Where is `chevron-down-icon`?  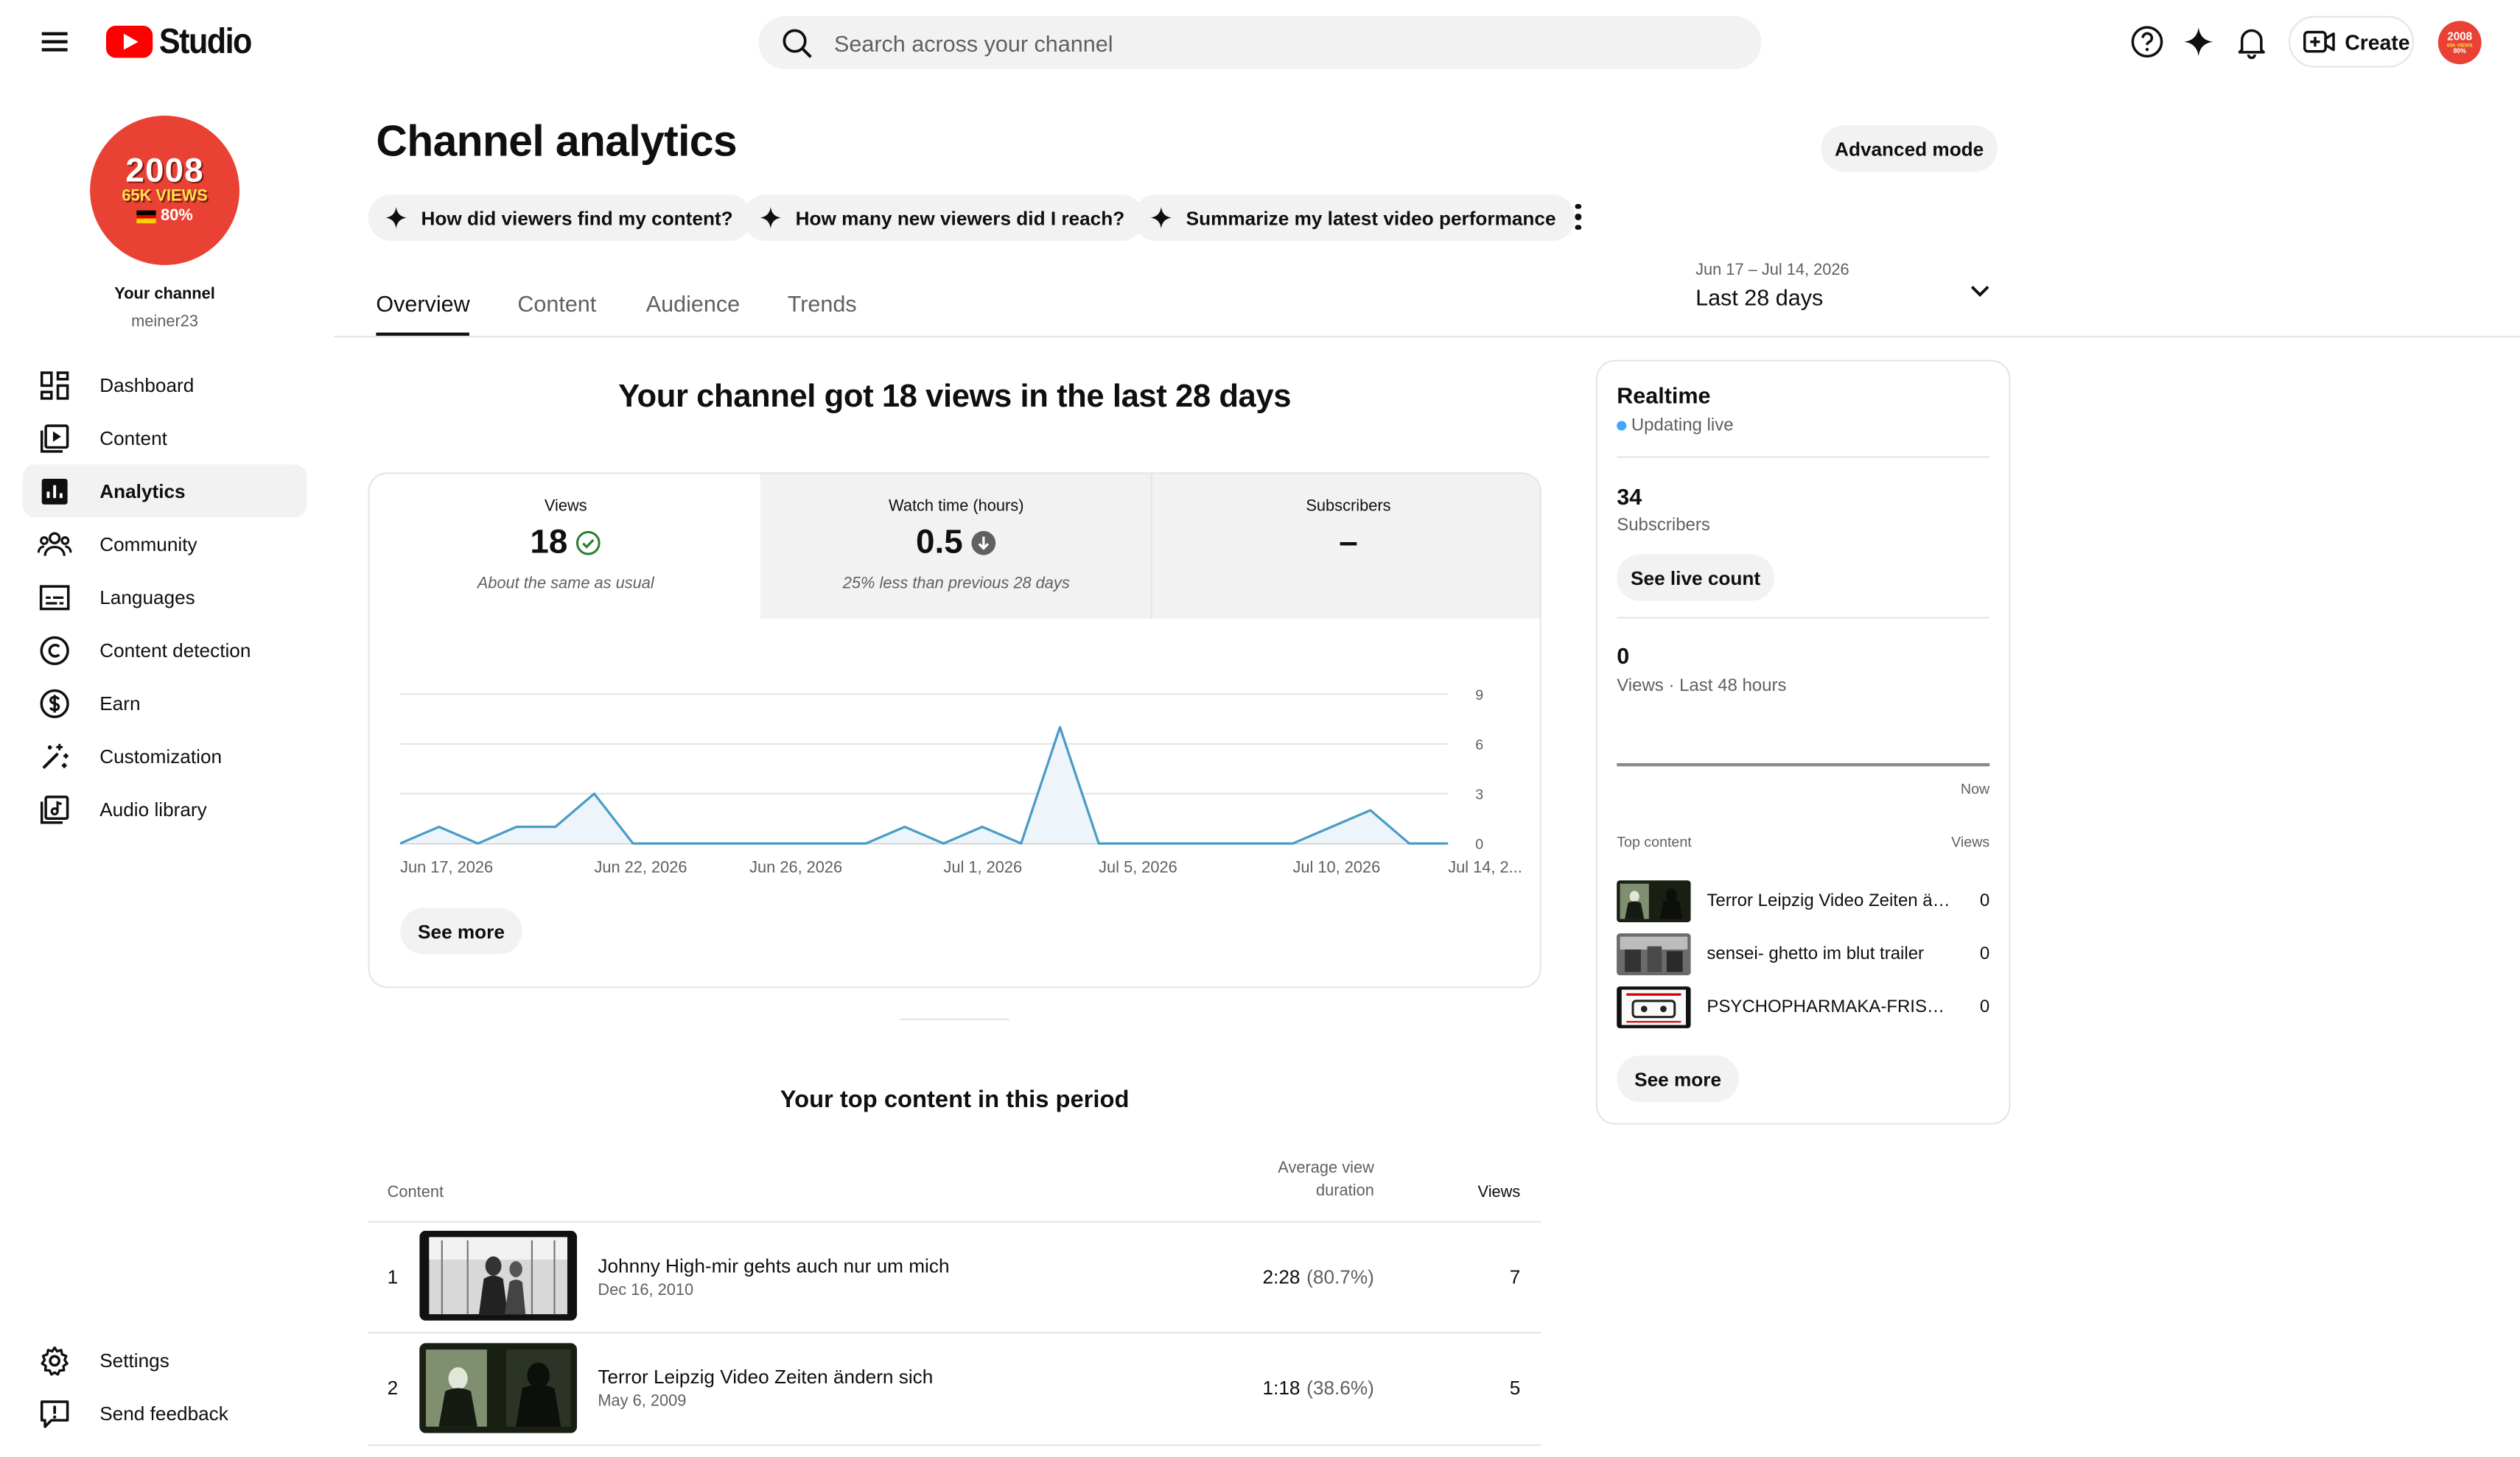 chevron-down-icon is located at coordinates (1981, 291).